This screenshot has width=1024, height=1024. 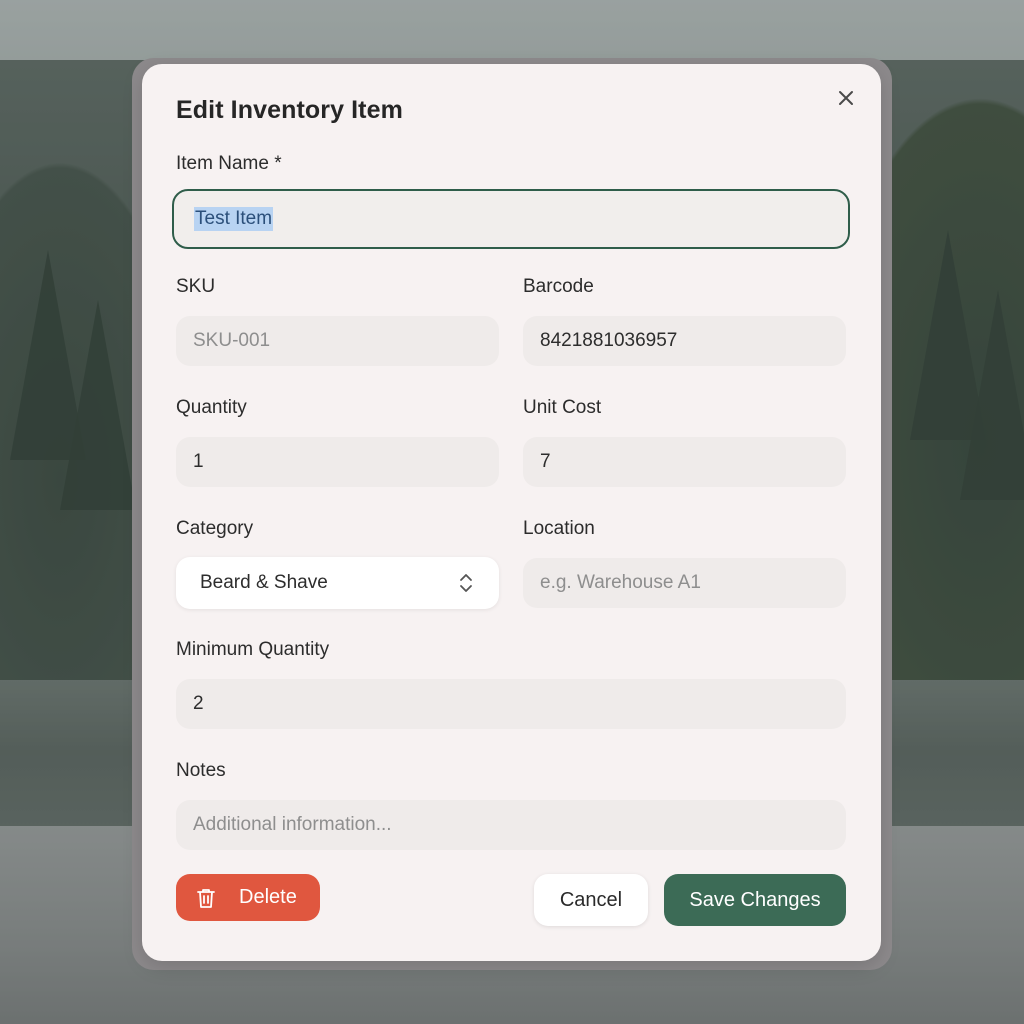 I want to click on item-name-input: Test Item, so click(x=511, y=219).